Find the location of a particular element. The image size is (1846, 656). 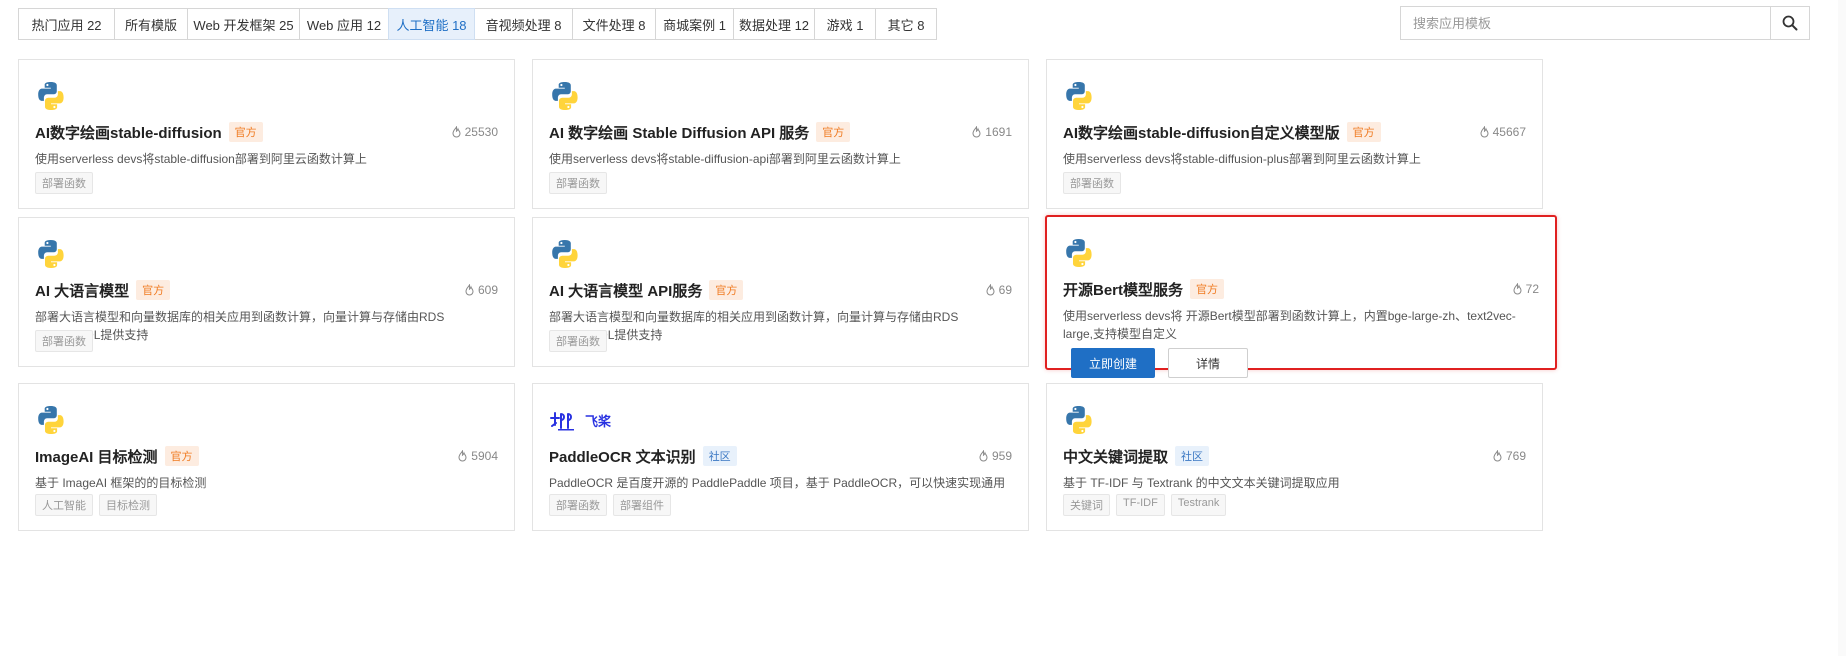

template-search is located at coordinates (1605, 23).